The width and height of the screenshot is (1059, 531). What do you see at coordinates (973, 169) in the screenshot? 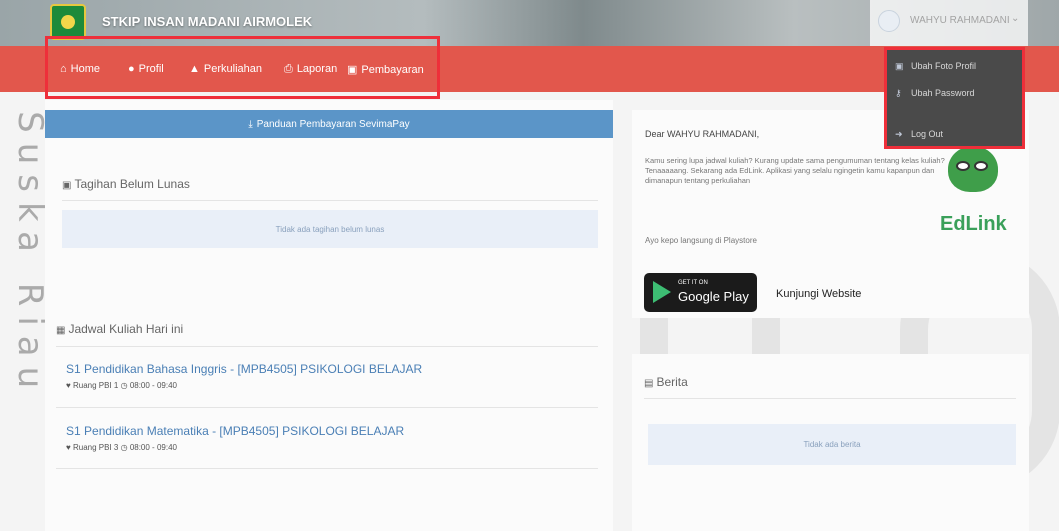
I see `edlink-mascot-icon` at bounding box center [973, 169].